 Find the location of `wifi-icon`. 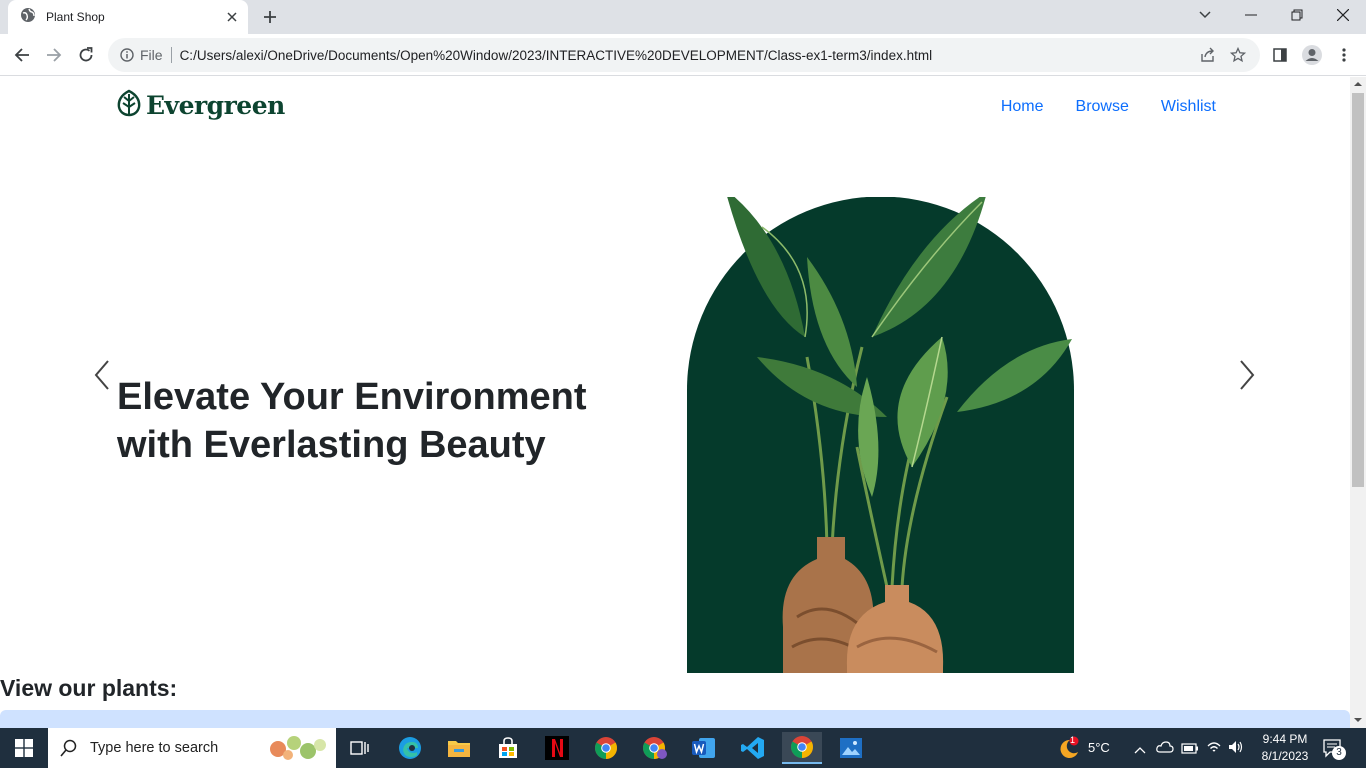

wifi-icon is located at coordinates (1214, 749).